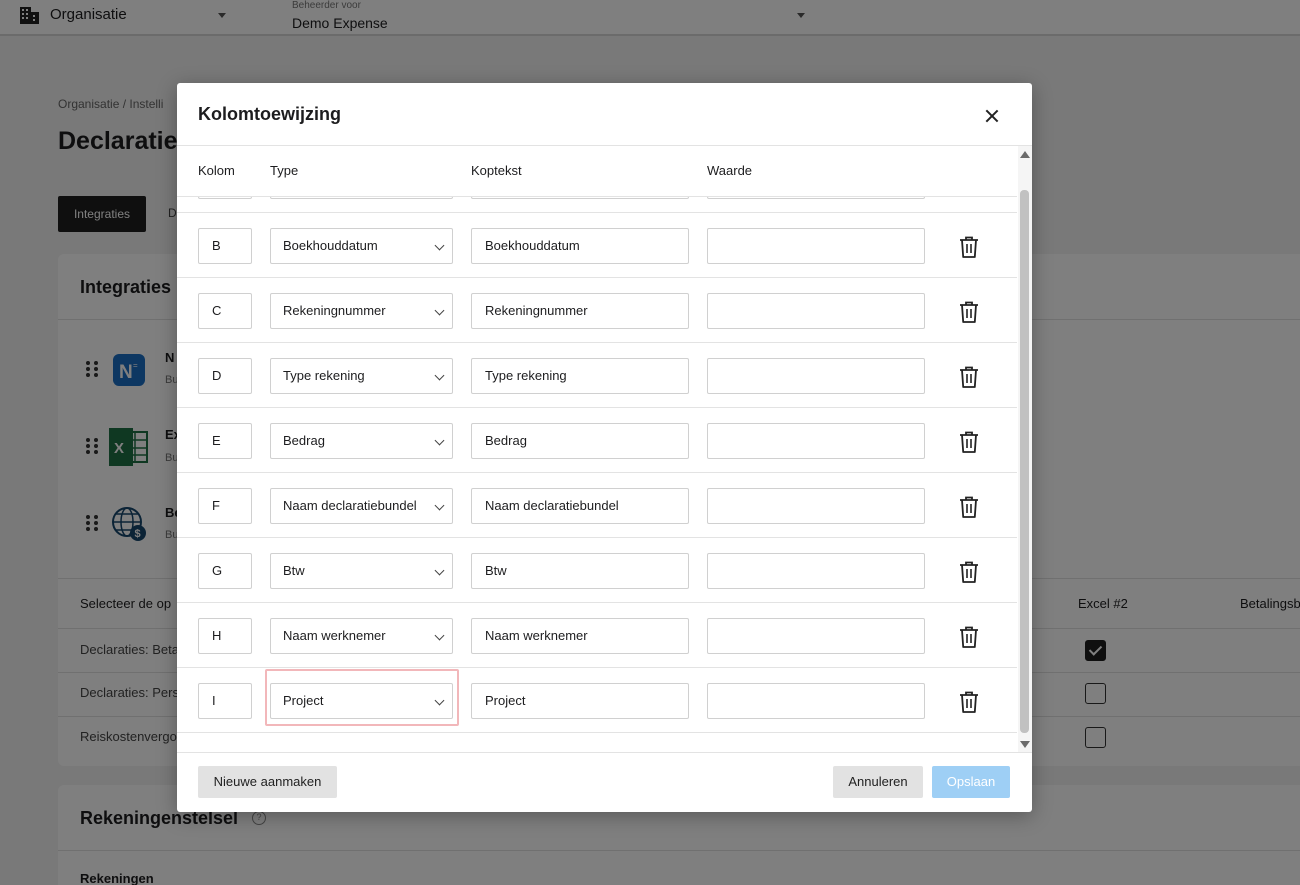 Image resolution: width=1300 pixels, height=885 pixels. Describe the element at coordinates (225, 198) in the screenshot. I see `kolom-input: A` at that location.